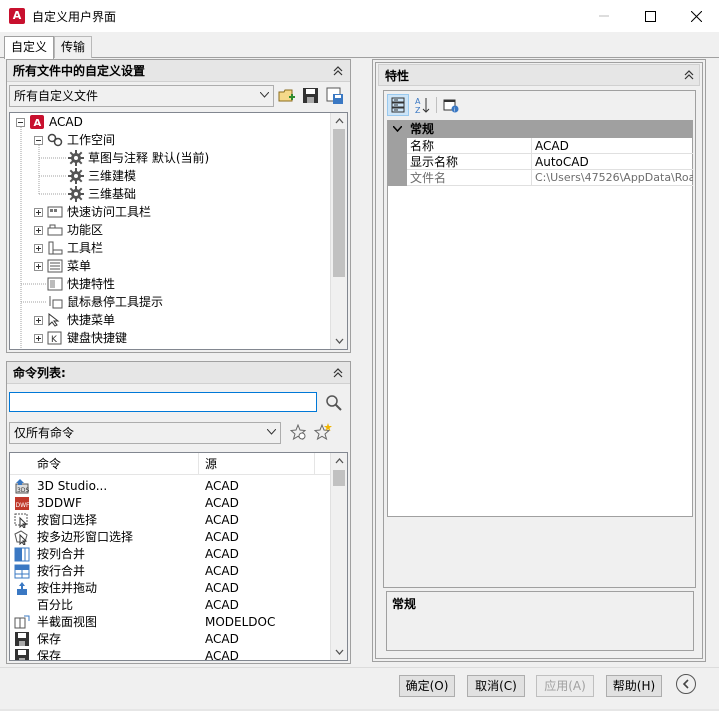 The image size is (719, 711). I want to click on chevron-left-icon, so click(685, 684).